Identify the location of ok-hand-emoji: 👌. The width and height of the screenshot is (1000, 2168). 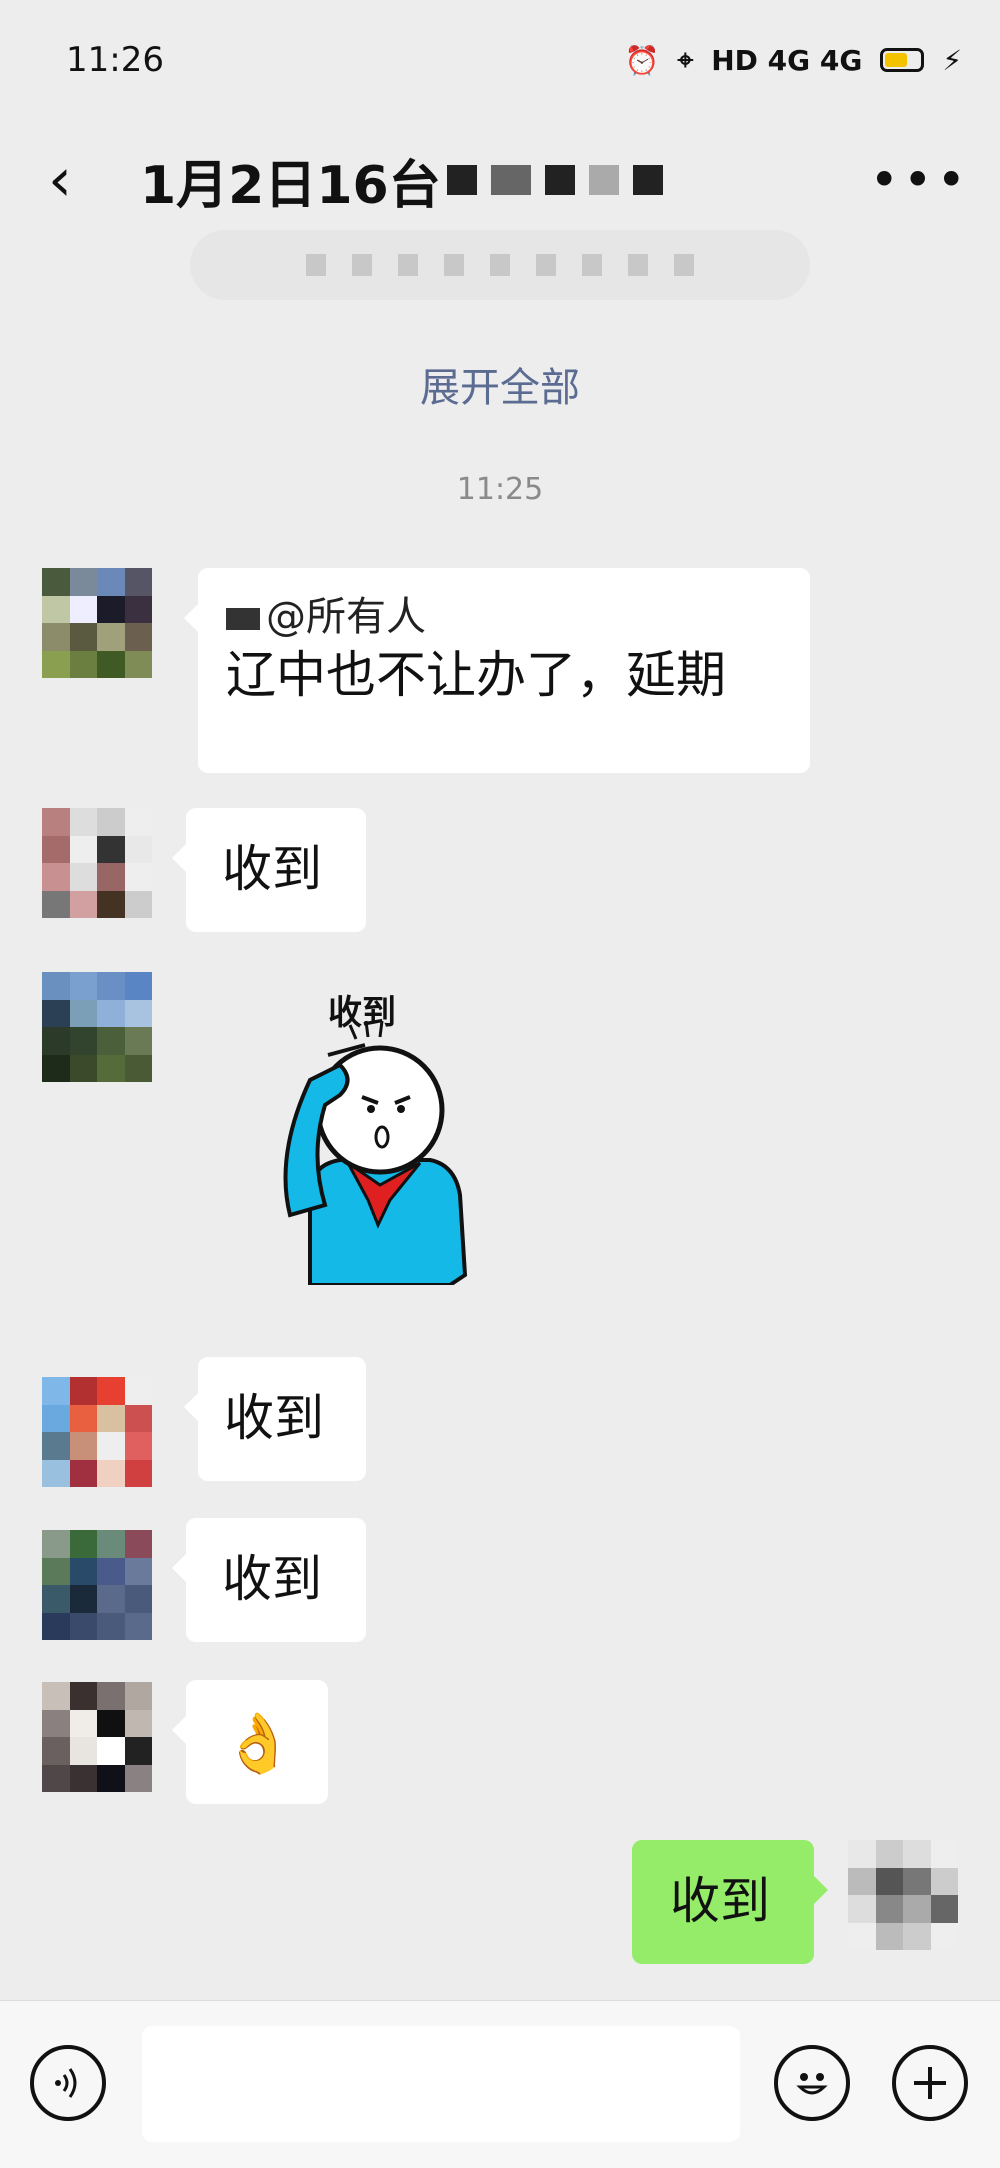
(258, 1743).